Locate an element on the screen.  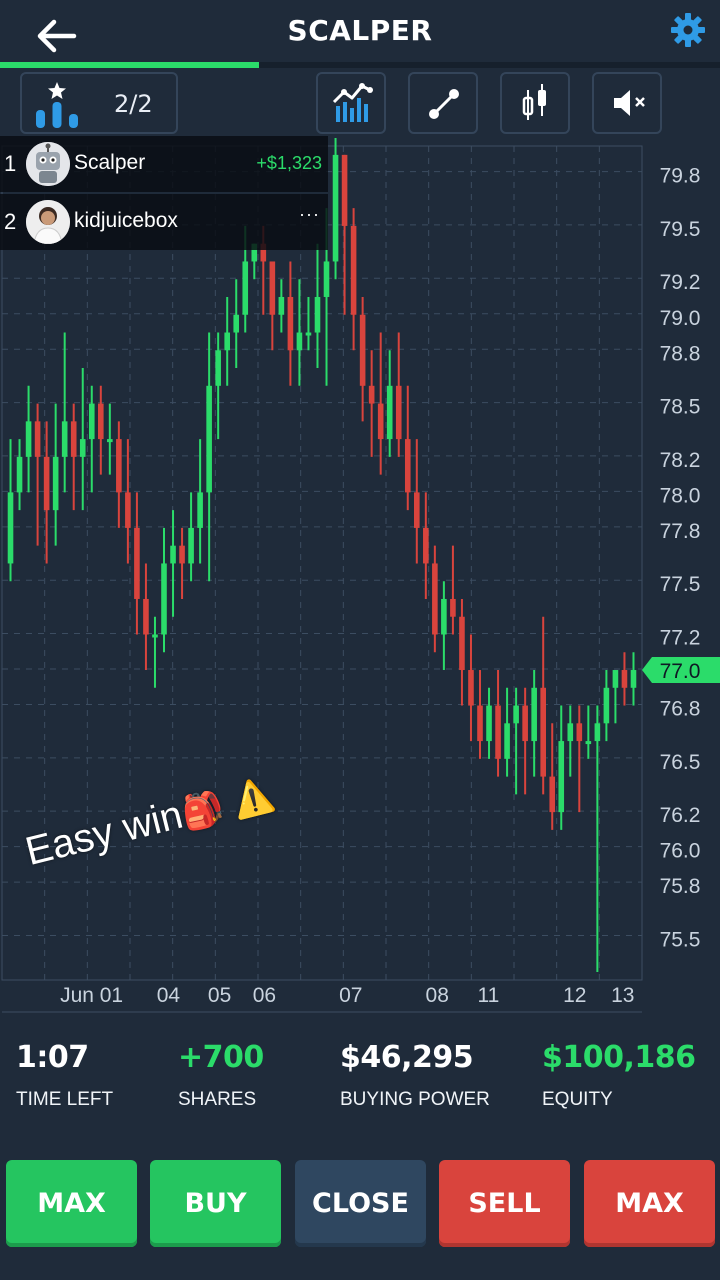
date-tick-label: 08 is located at coordinates (437, 995).